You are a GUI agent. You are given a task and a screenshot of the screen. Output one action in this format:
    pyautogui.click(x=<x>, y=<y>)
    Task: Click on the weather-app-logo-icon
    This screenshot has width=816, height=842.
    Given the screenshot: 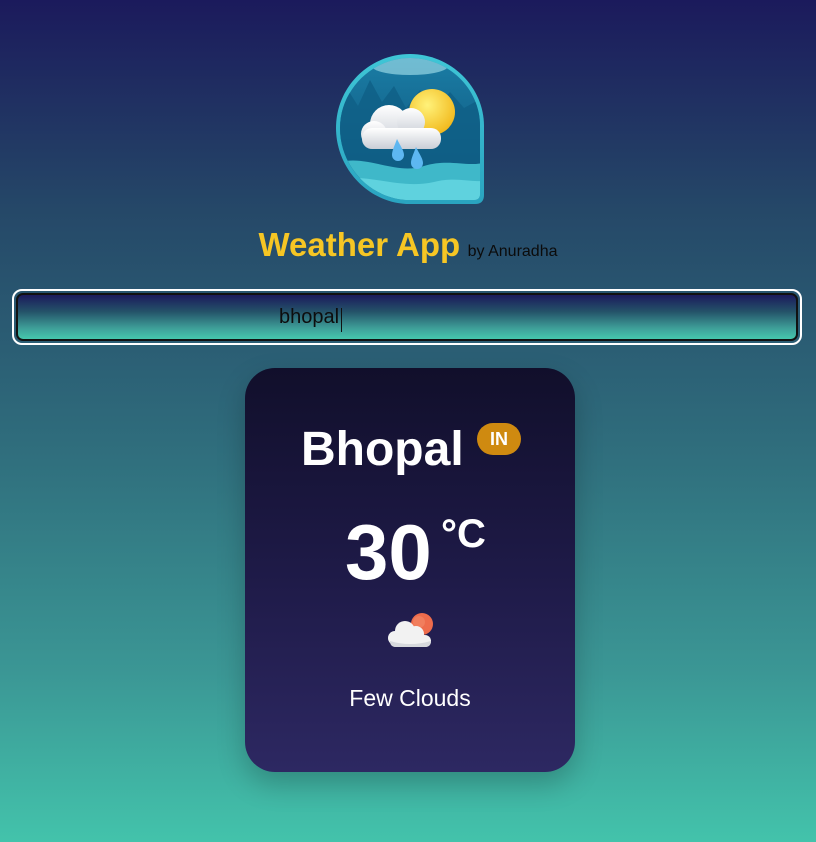 What is the action you would take?
    pyautogui.click(x=410, y=128)
    